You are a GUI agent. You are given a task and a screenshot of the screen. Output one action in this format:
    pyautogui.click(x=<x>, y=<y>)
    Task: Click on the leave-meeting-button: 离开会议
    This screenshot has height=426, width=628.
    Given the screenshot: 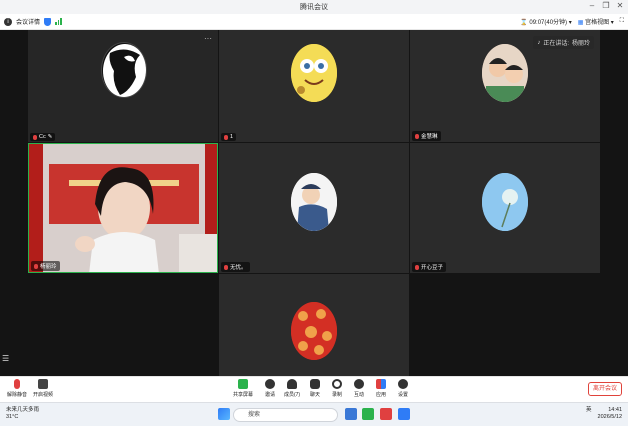 What is the action you would take?
    pyautogui.click(x=605, y=389)
    